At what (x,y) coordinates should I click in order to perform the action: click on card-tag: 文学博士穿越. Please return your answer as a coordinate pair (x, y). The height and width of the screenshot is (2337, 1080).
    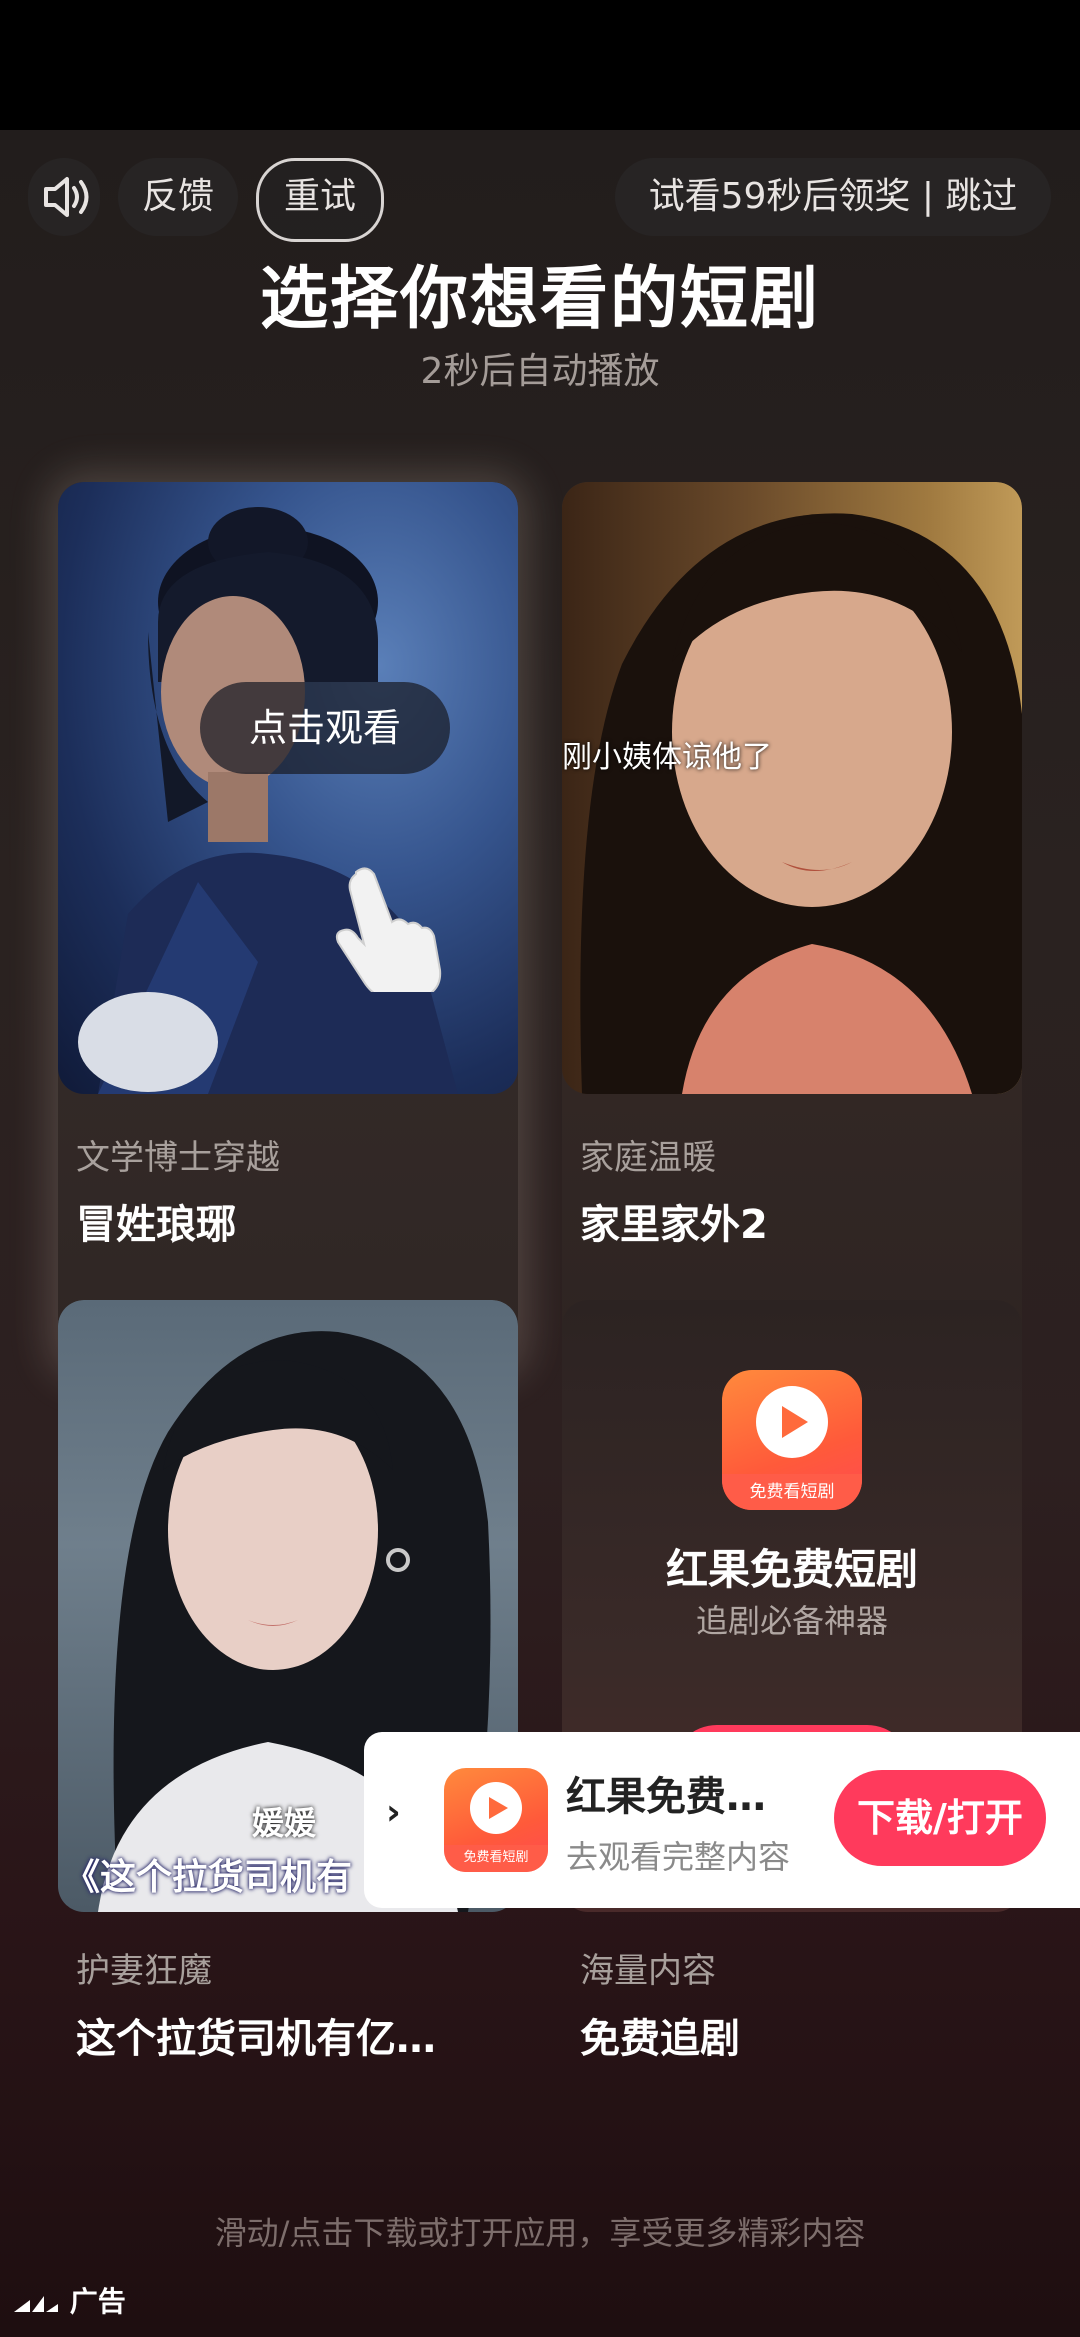
    Looking at the image, I should click on (178, 1158).